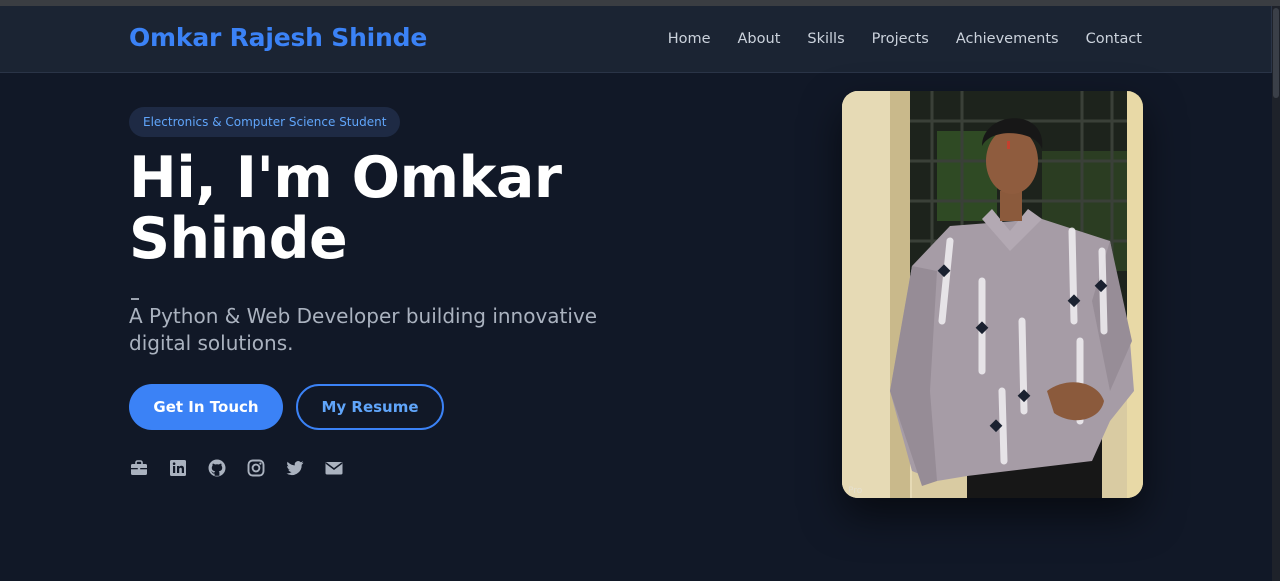  Describe the element at coordinates (1276, 293) in the screenshot. I see `page-scrollbar` at that location.